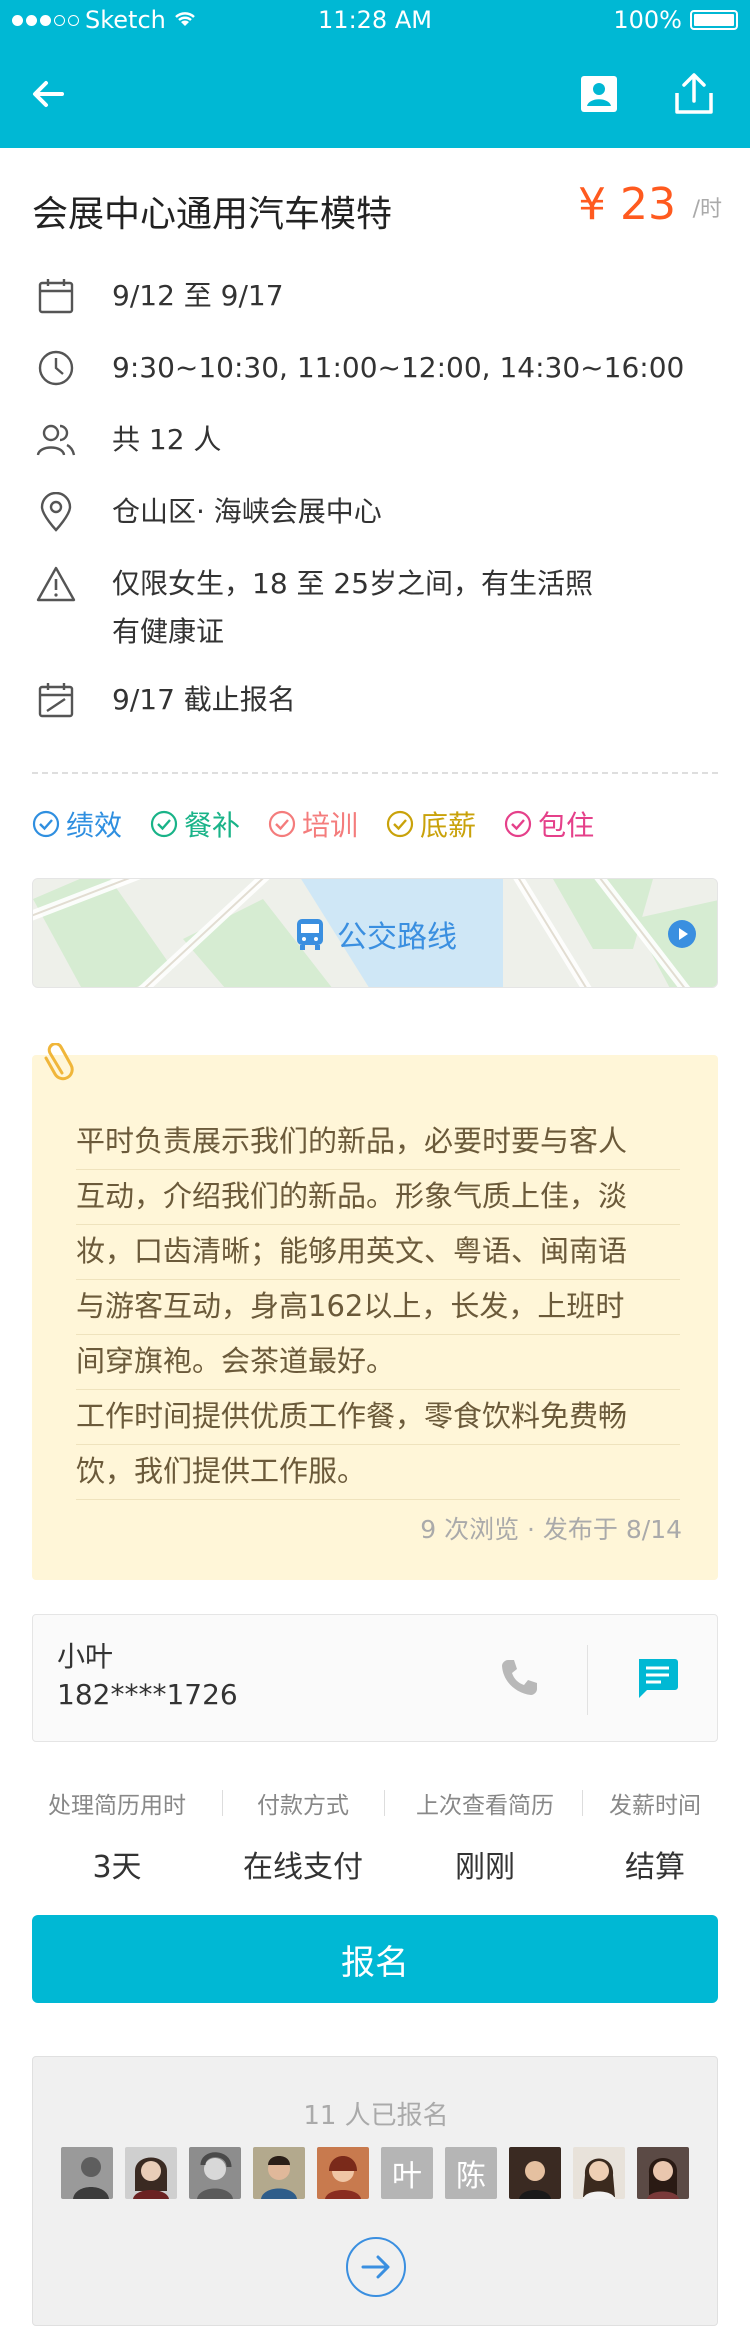  I want to click on description-line: 工作时间提供优质工作餐，零食饮料免费畅, so click(378, 1417).